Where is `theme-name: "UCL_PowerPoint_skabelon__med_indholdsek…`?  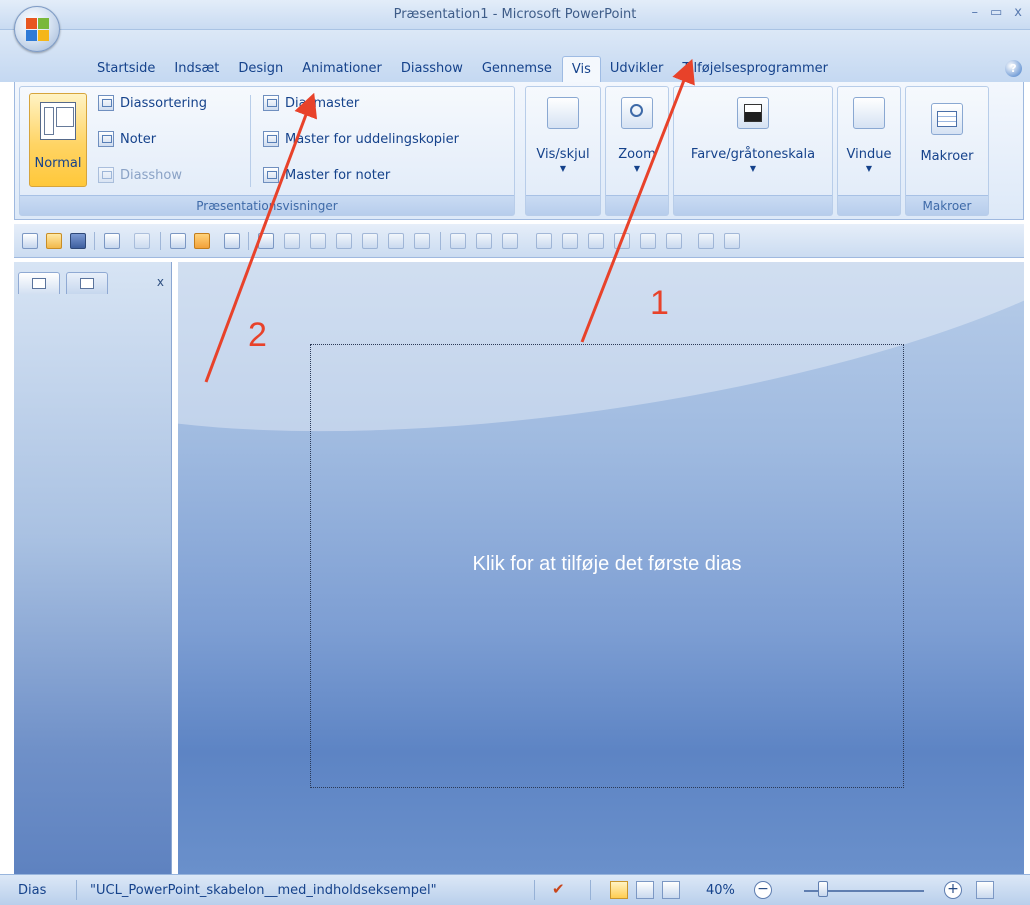
theme-name: "UCL_PowerPoint_skabelon__med_indholdsek… is located at coordinates (263, 890).